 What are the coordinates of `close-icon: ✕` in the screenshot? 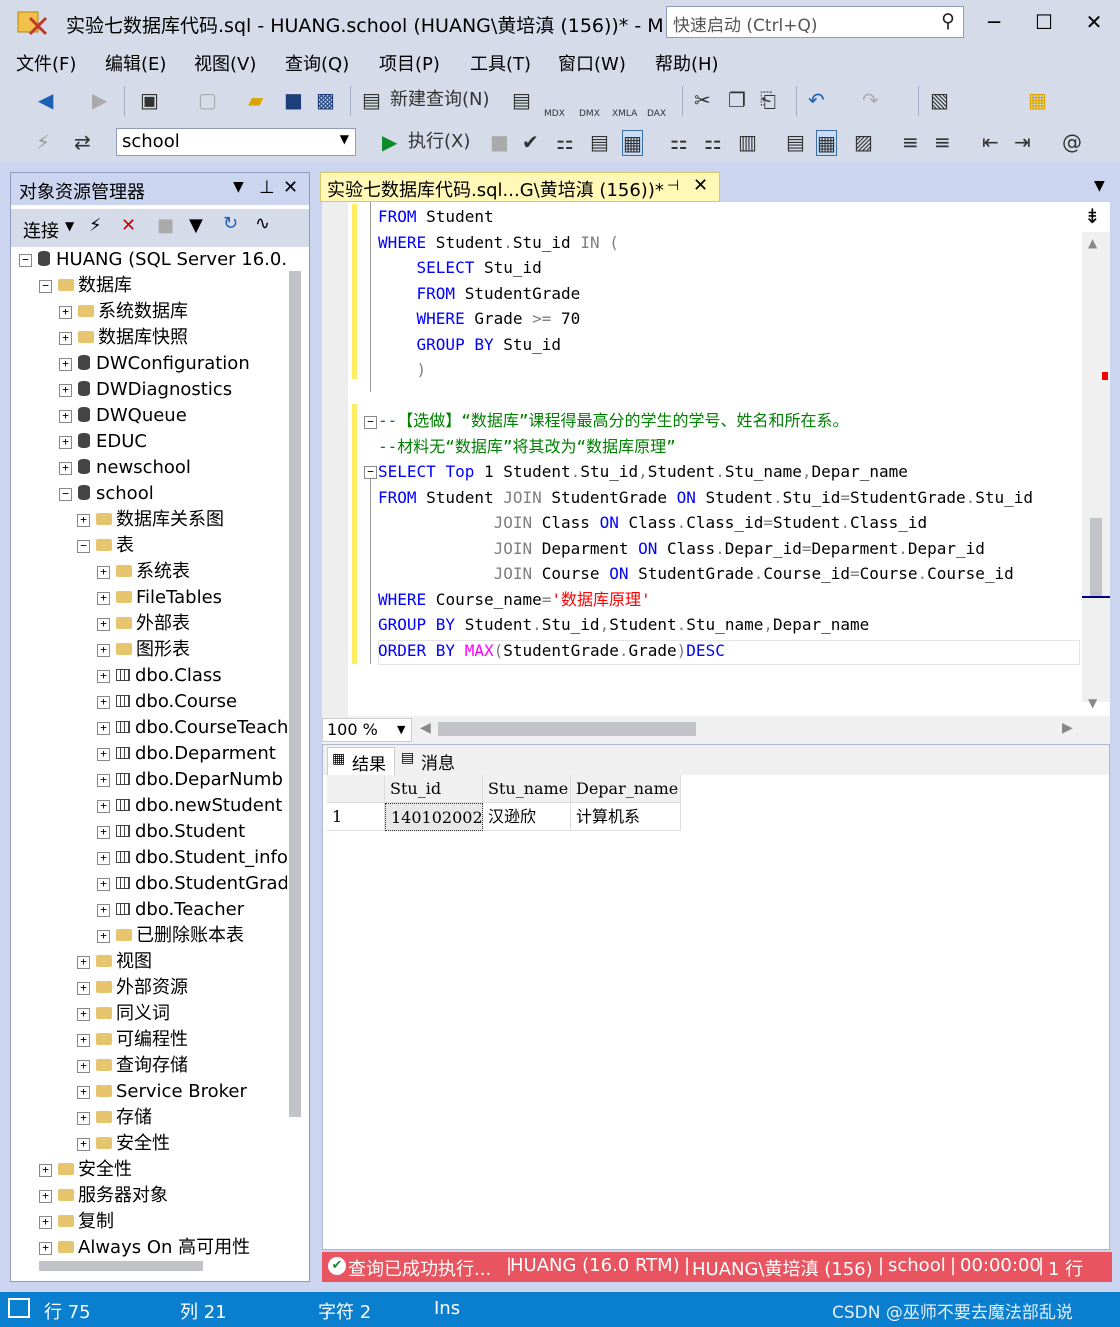 It's located at (290, 187).